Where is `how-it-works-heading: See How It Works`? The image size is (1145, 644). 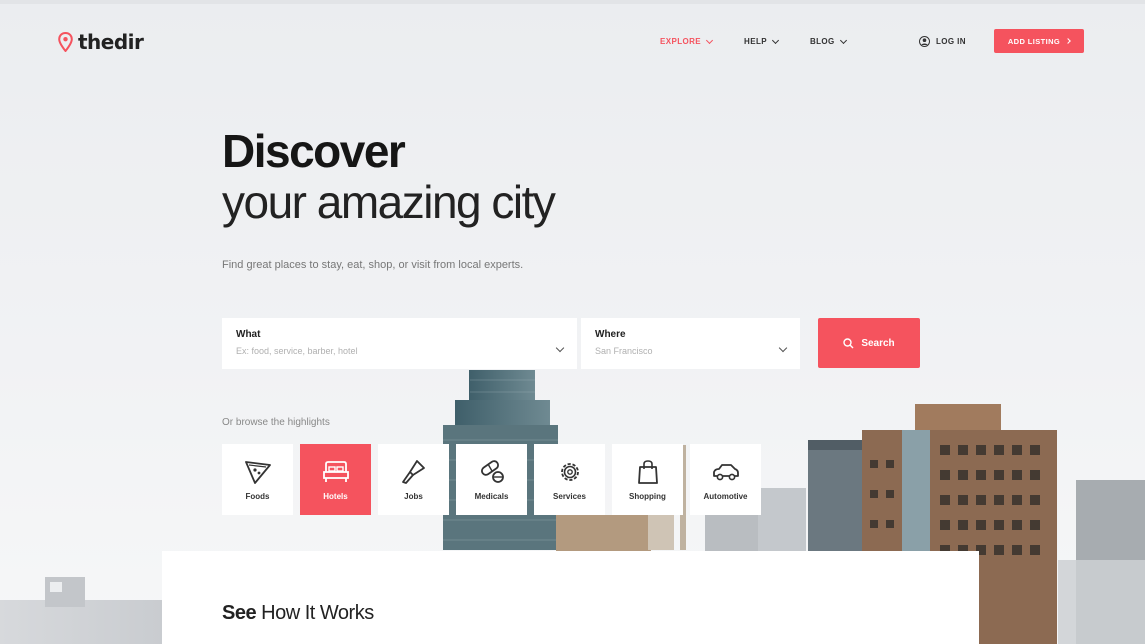 how-it-works-heading: See How It Works is located at coordinates (298, 613).